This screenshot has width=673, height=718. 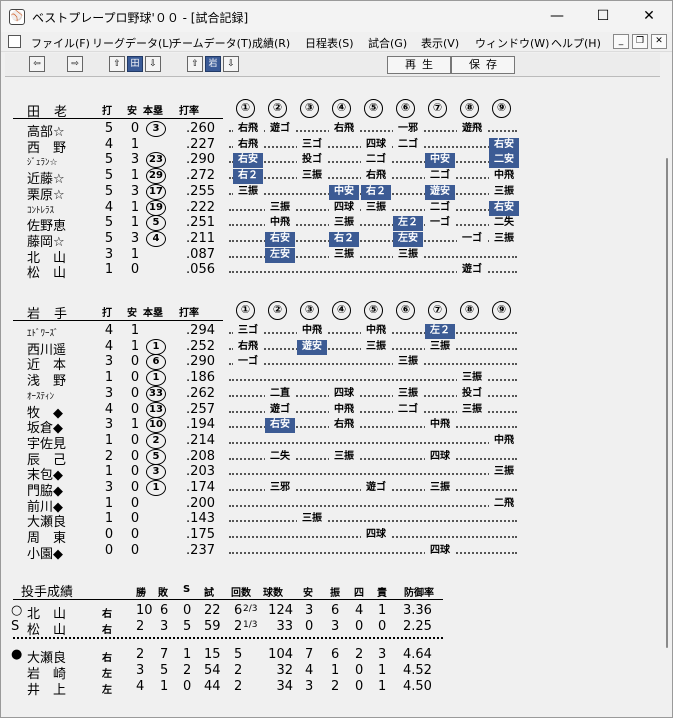 What do you see at coordinates (667, 403) in the screenshot?
I see `scroll-thumb` at bounding box center [667, 403].